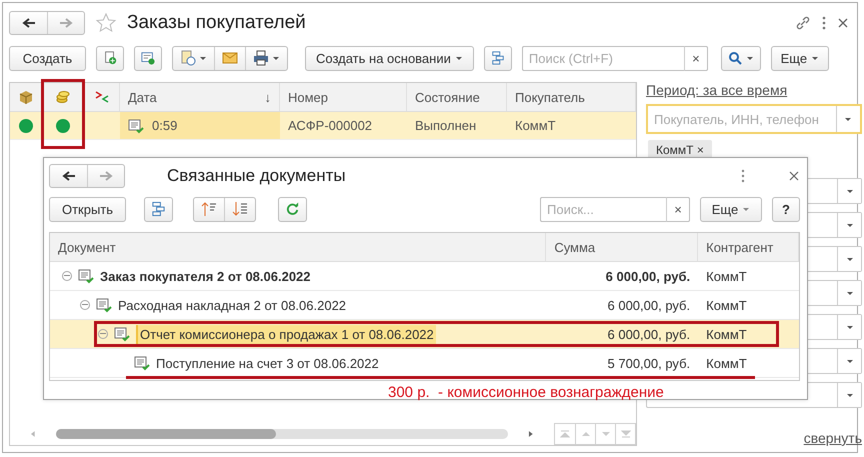  Describe the element at coordinates (649, 363) in the screenshot. I see `table-cell: 5 700,00, руб.` at that location.